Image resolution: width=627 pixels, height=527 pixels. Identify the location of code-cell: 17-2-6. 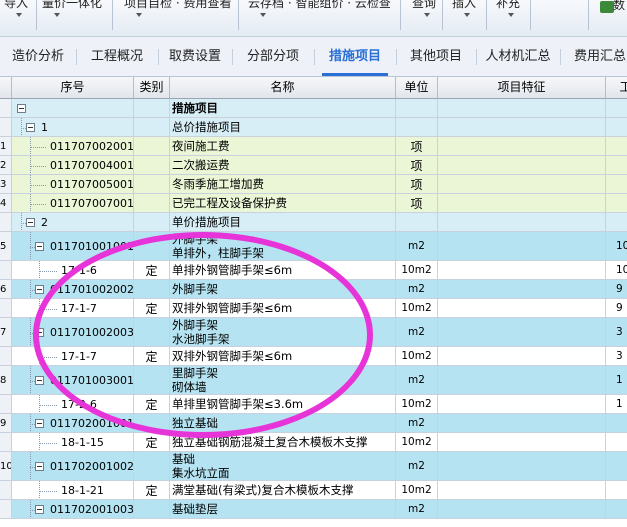
(73, 404).